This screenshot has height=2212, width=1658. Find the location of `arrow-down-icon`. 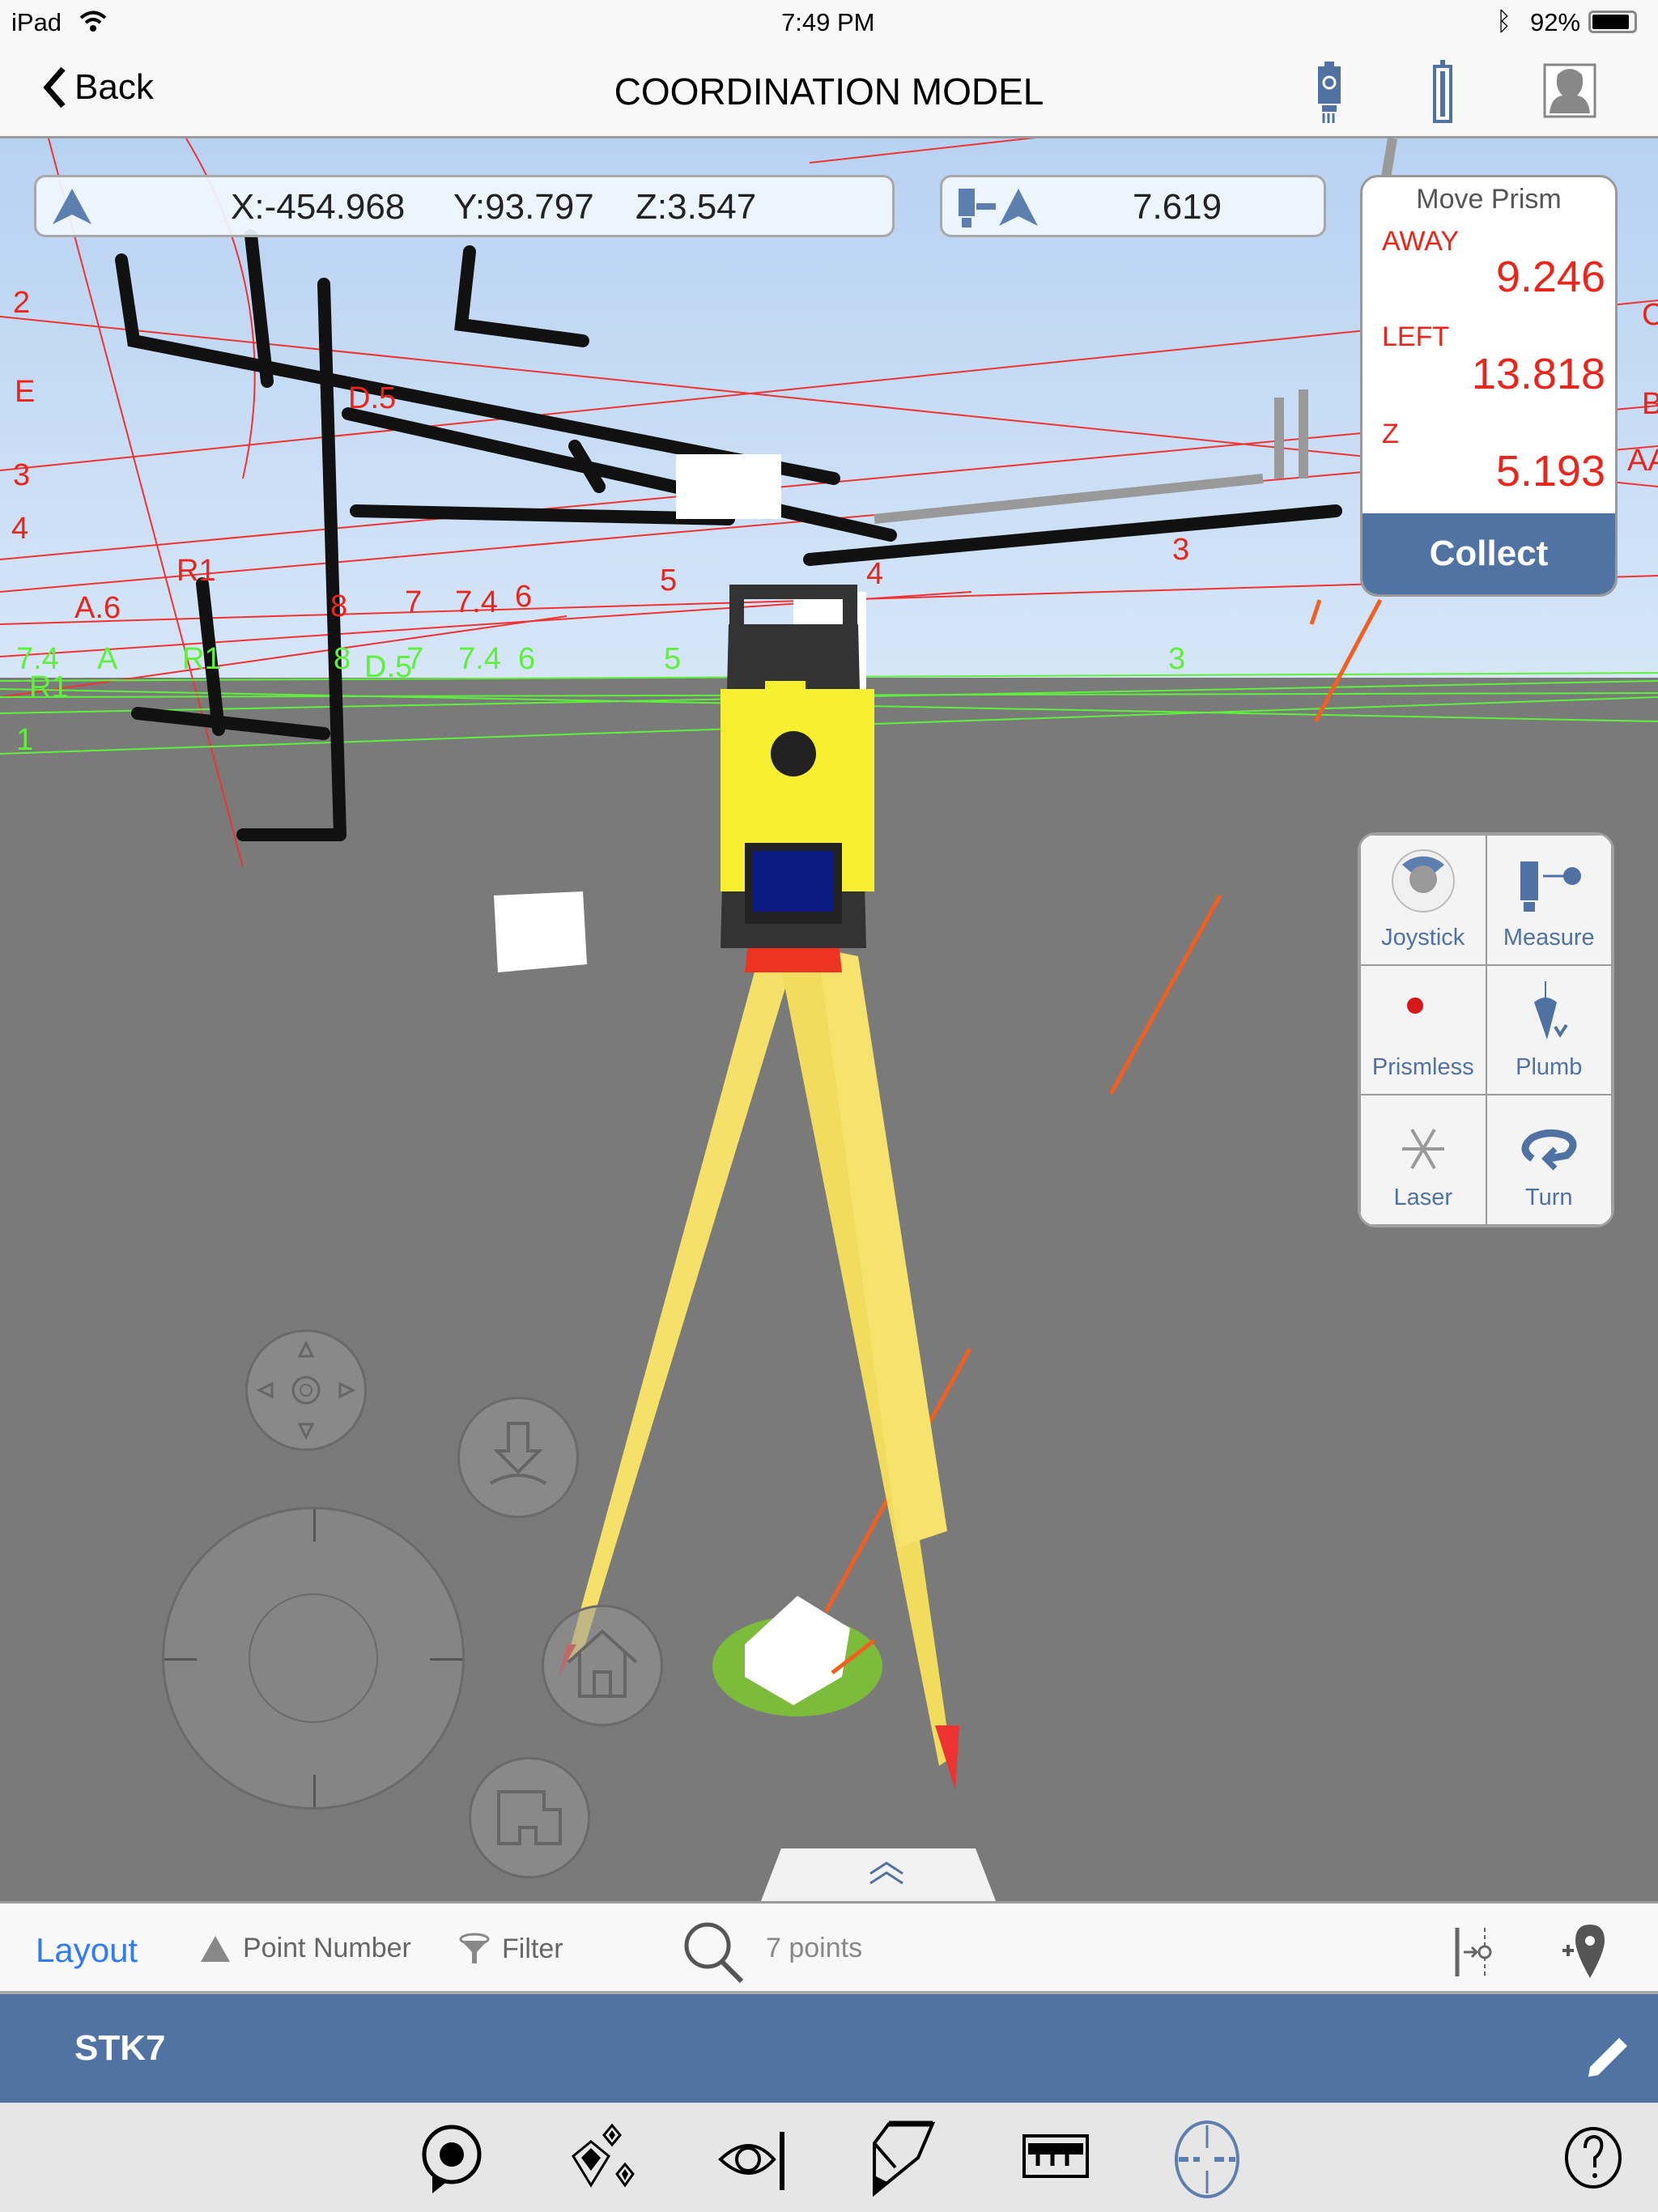

arrow-down-icon is located at coordinates (518, 1454).